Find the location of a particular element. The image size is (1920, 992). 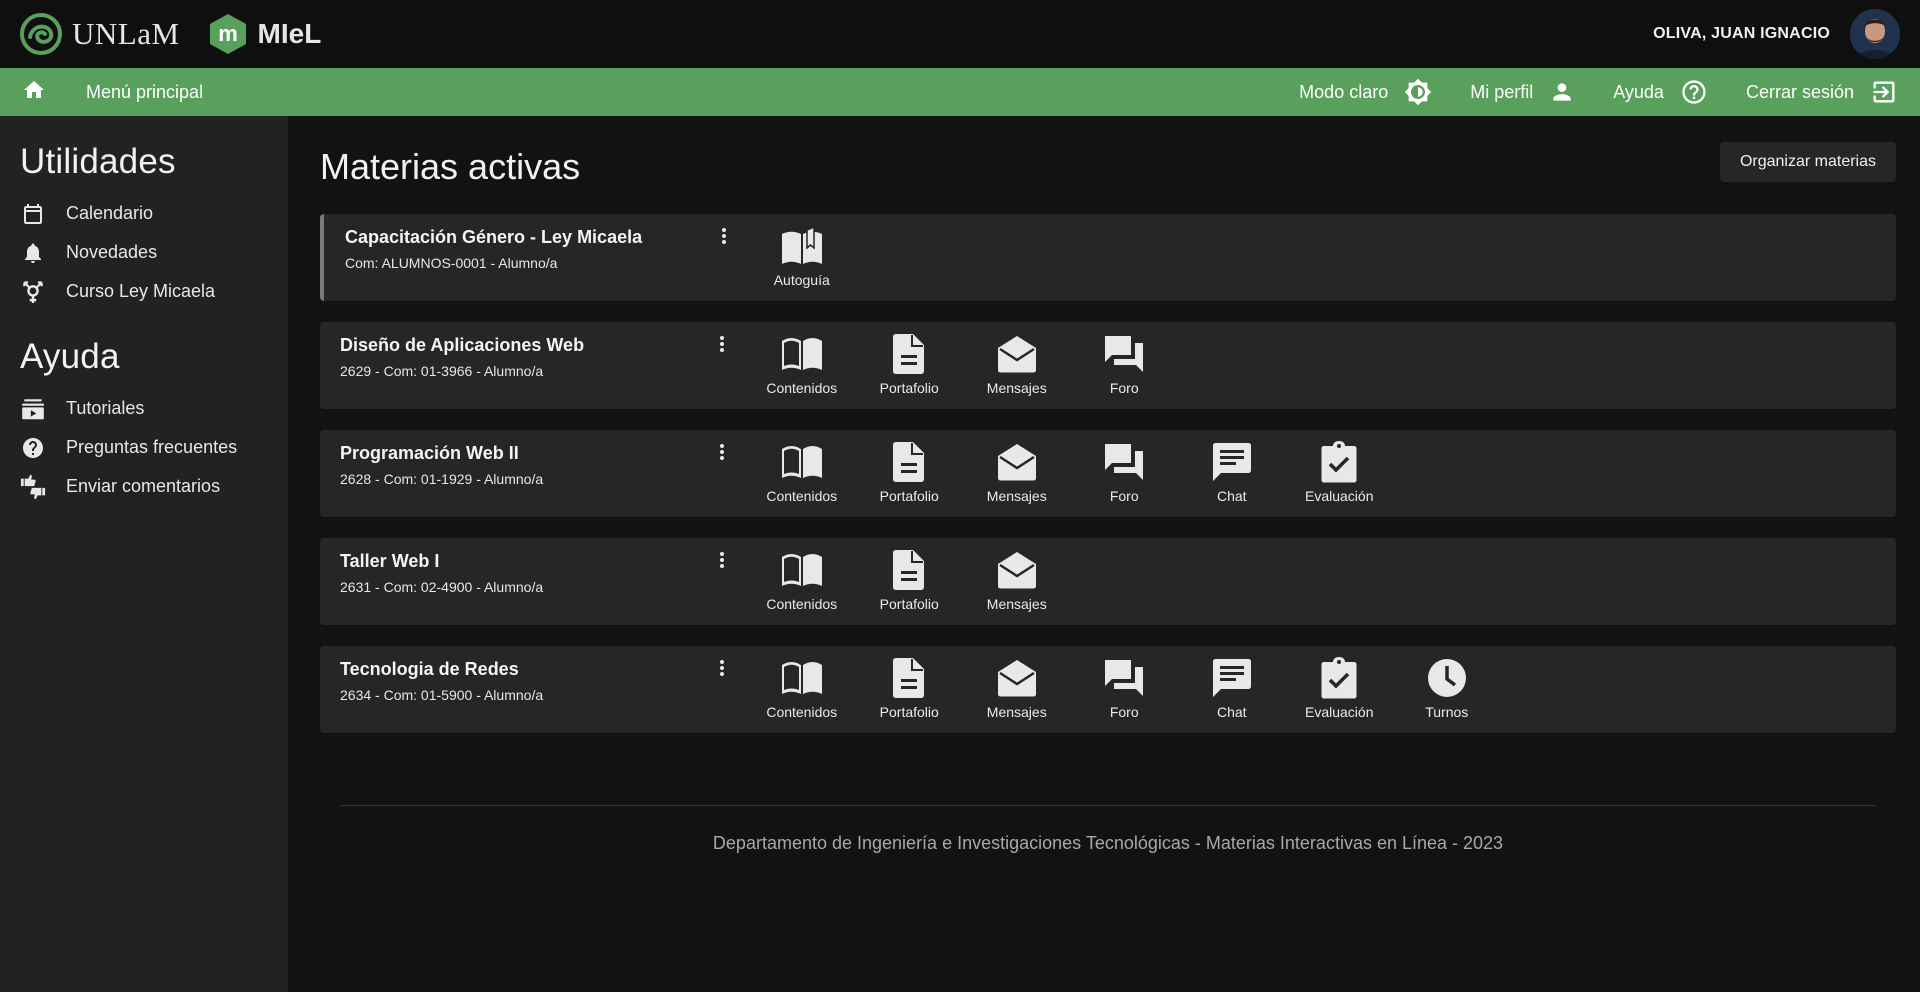

sidebar-item-label: Enviar comentarios is located at coordinates (143, 486).